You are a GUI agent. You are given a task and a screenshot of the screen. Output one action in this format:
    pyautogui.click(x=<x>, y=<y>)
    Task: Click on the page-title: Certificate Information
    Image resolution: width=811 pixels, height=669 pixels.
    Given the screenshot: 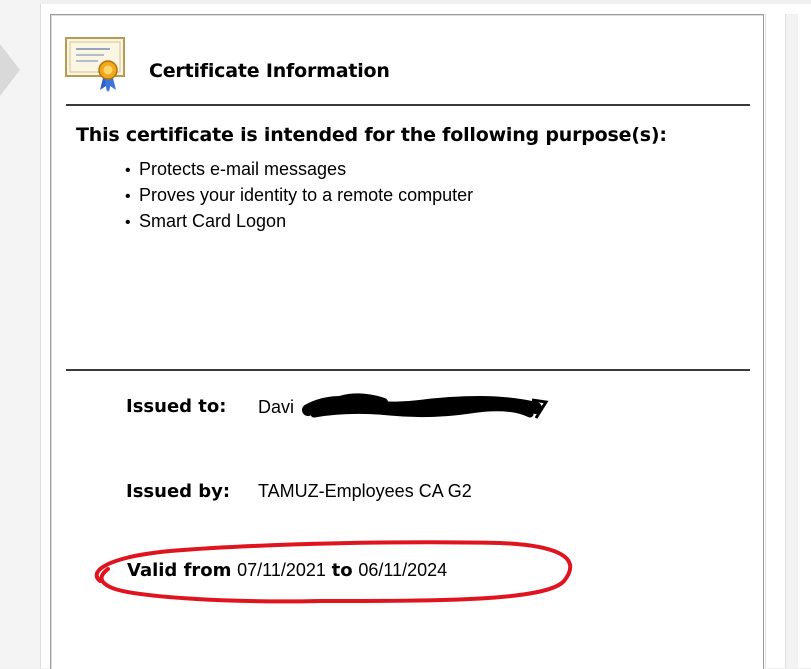 What is the action you would take?
    pyautogui.click(x=269, y=71)
    